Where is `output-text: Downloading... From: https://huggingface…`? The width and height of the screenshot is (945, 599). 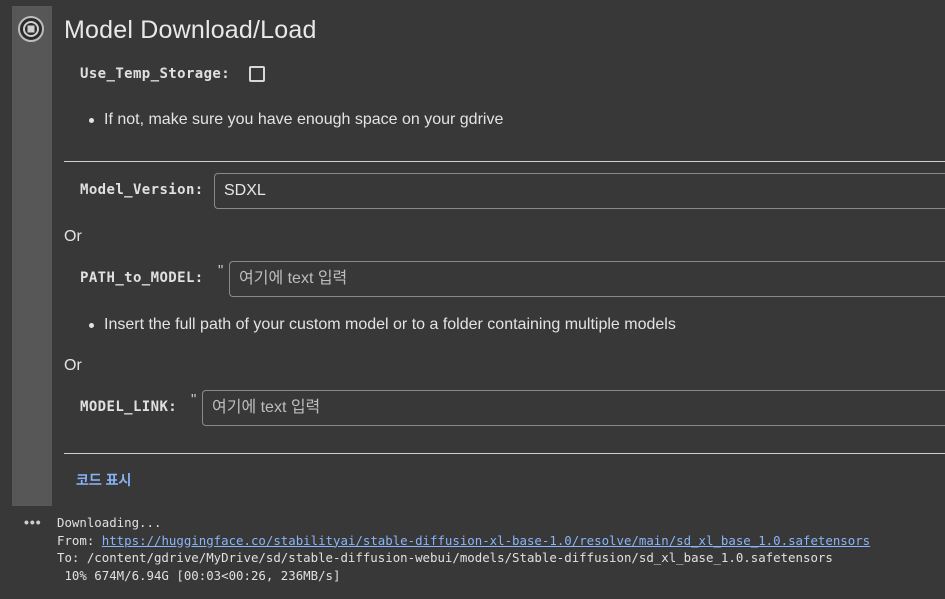
output-text: Downloading... From: https://huggingface… is located at coordinates (463, 549).